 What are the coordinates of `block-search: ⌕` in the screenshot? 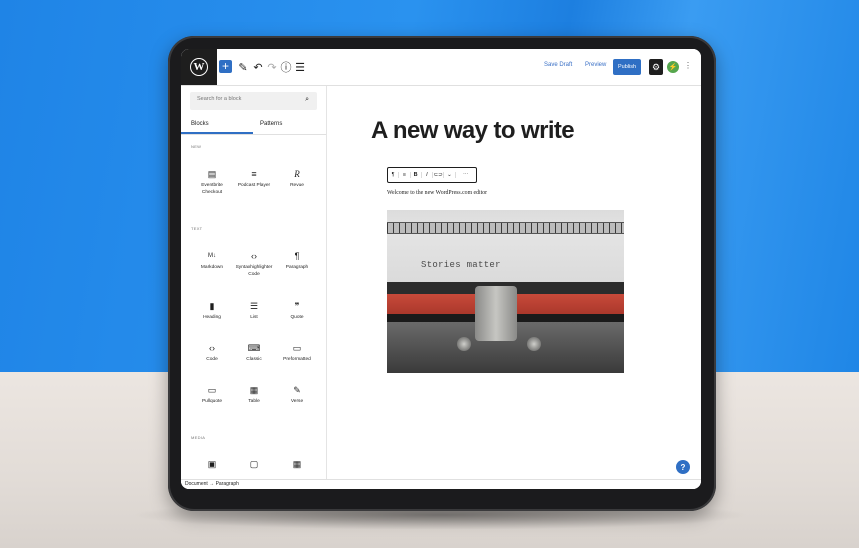 It's located at (253, 101).